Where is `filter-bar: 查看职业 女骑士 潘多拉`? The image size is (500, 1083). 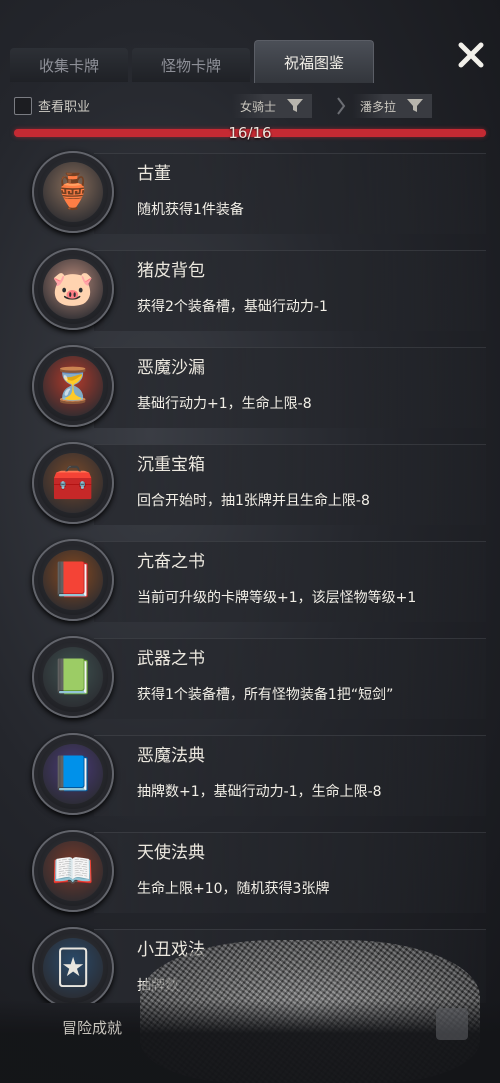
filter-bar: 查看职业 女骑士 潘多拉 is located at coordinates (250, 107).